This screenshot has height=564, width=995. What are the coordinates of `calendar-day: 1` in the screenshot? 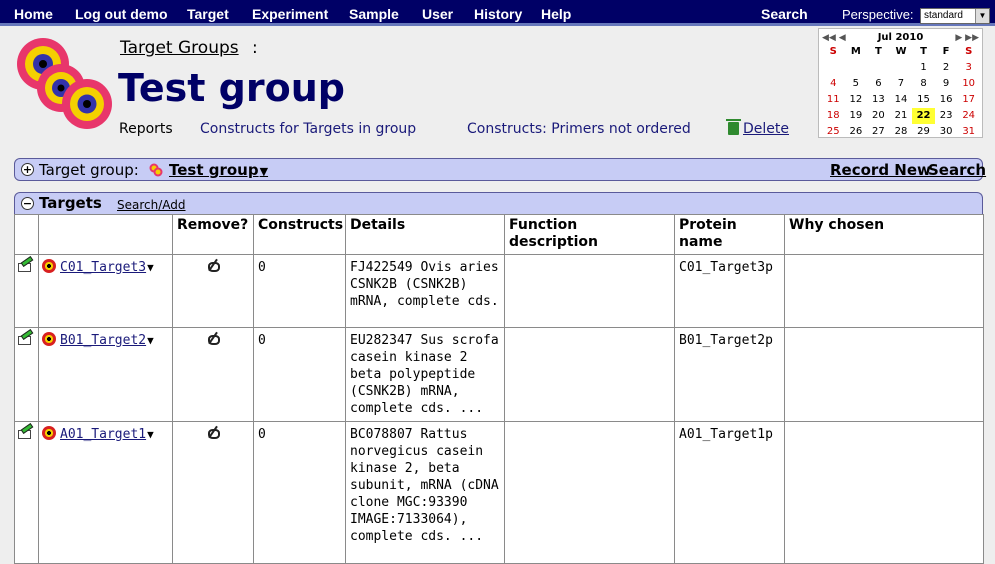 It's located at (923, 68).